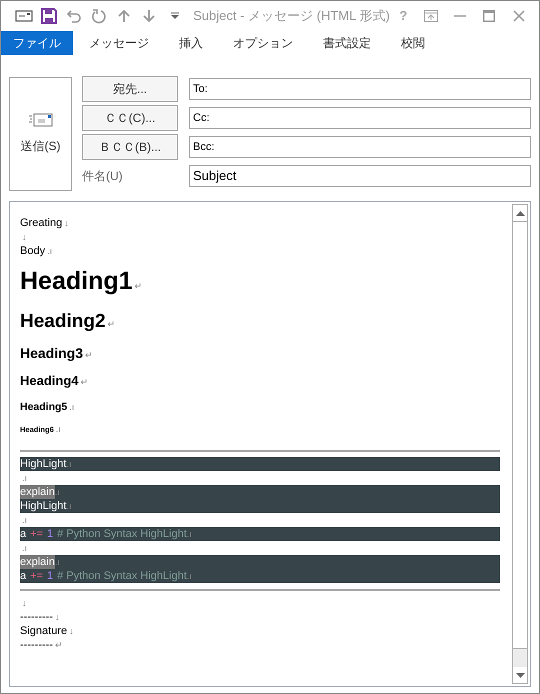  Describe the element at coordinates (99, 16) in the screenshot. I see `redo-icon` at that location.